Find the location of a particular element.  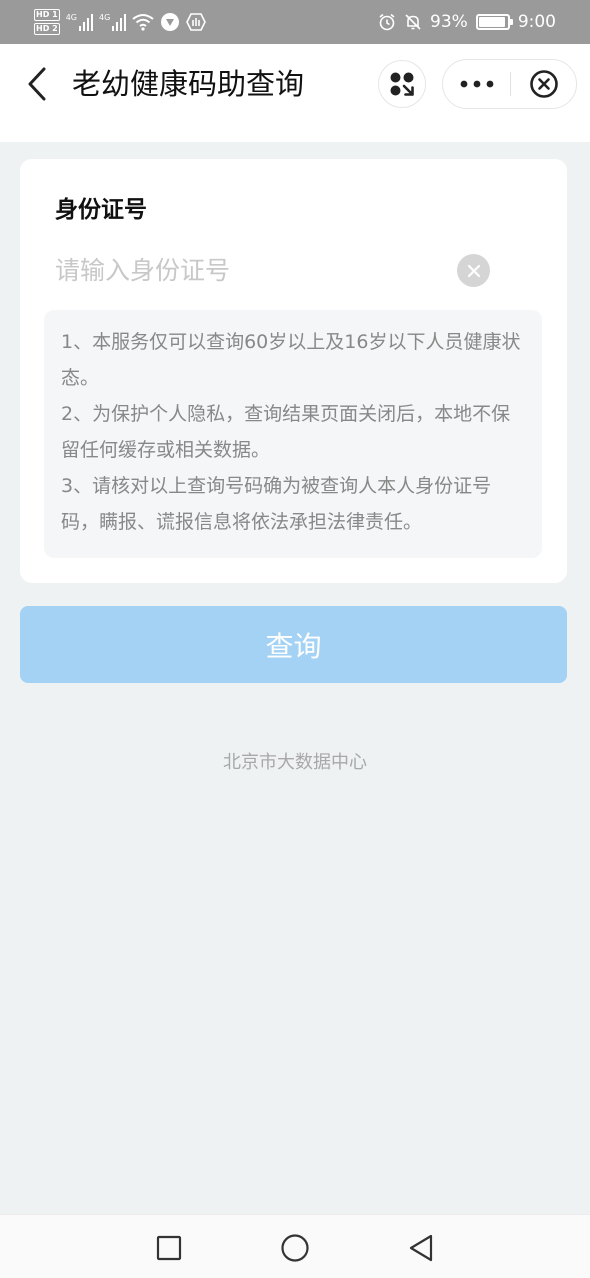

status-right-group: 93% 9:00 is located at coordinates (467, 22).